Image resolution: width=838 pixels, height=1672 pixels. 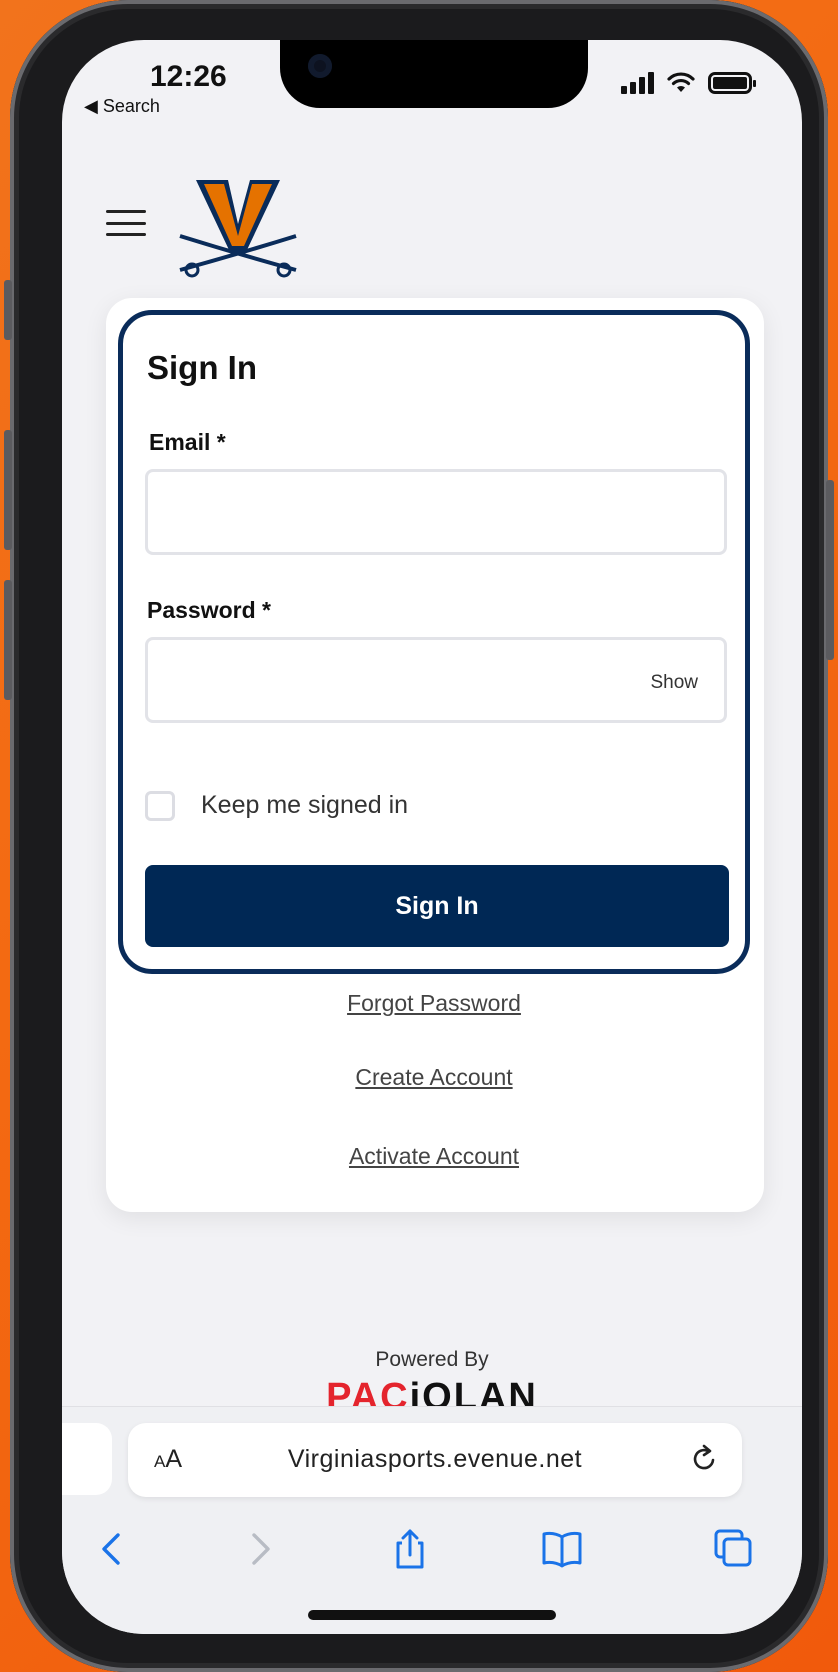 I want to click on email-label: Email *, so click(x=187, y=442).